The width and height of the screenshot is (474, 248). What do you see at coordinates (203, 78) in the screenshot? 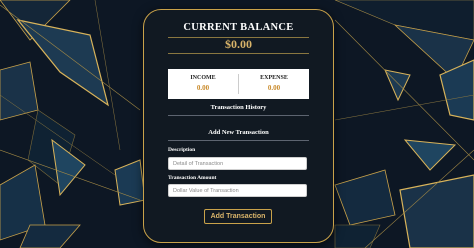
I see `income-label: INCOME` at bounding box center [203, 78].